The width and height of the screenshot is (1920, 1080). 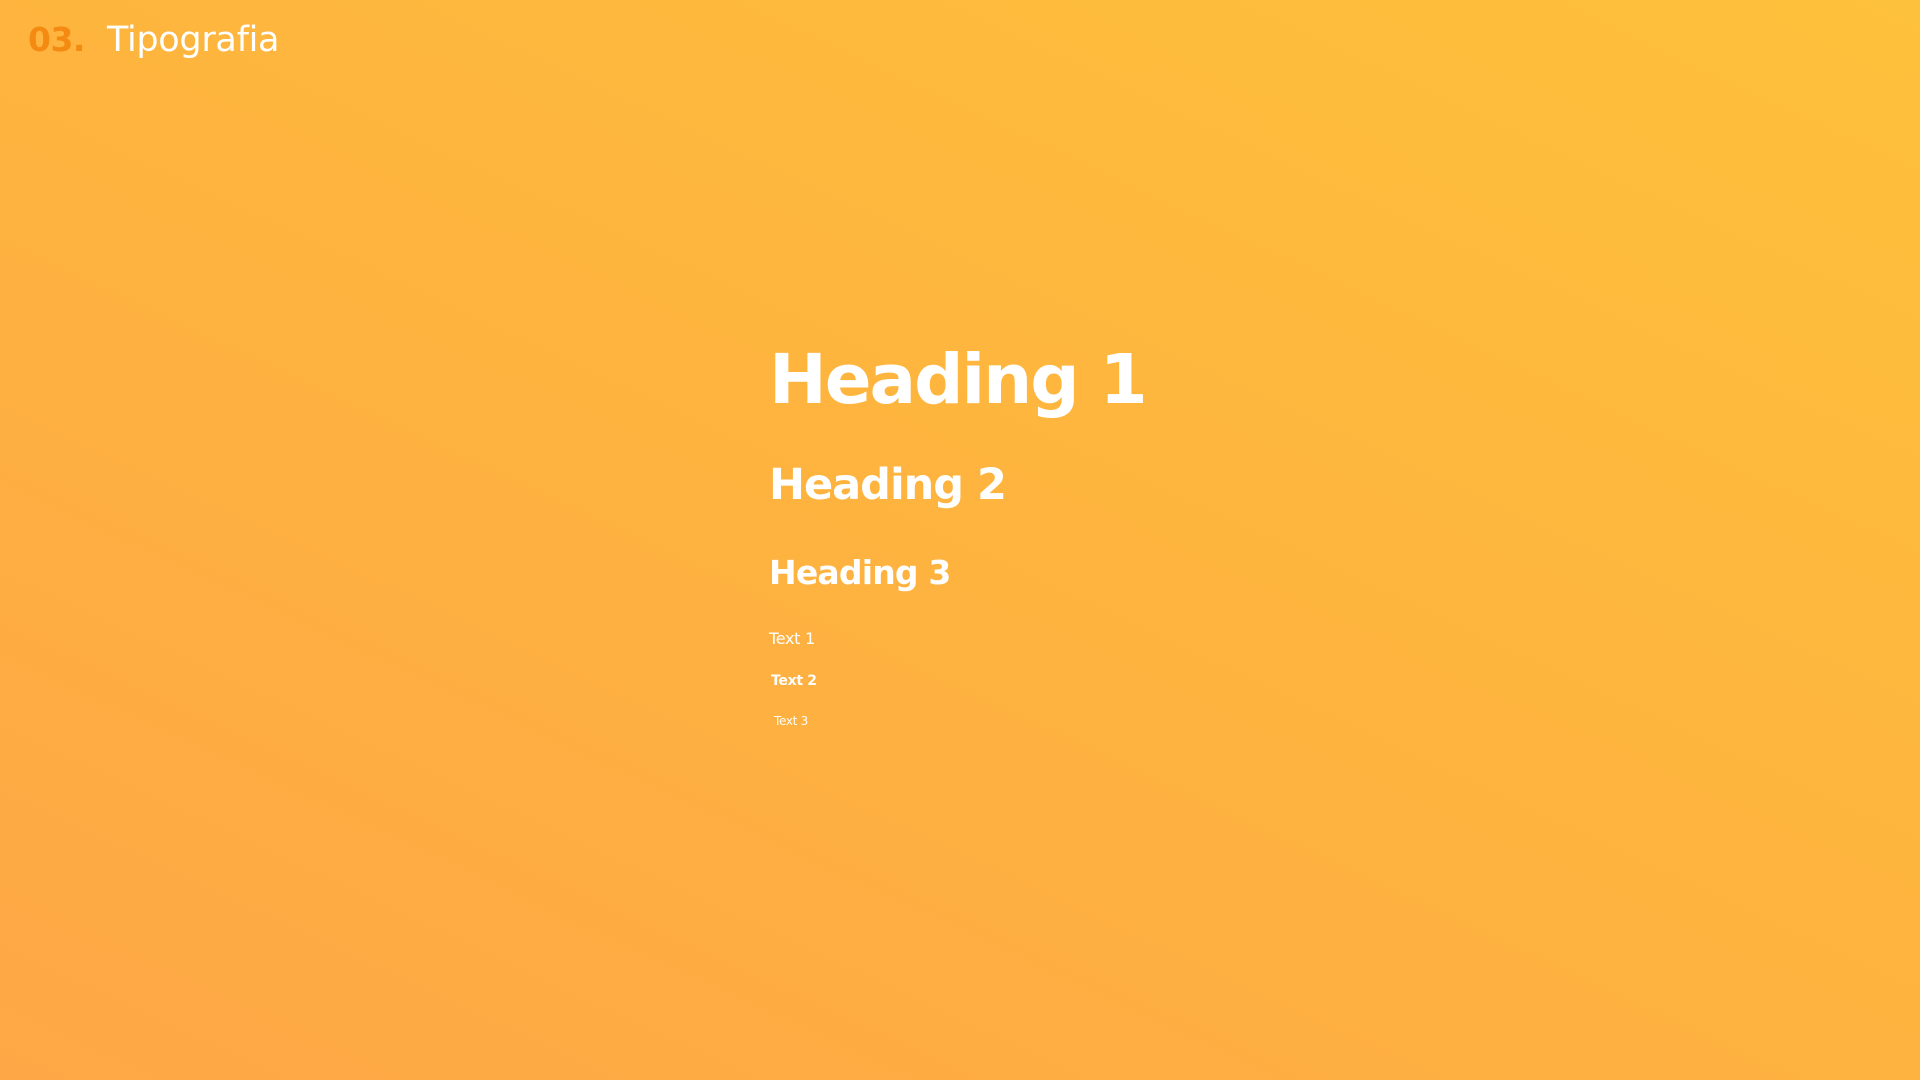 What do you see at coordinates (958, 380) in the screenshot?
I see `heading-1-sample: Heading 1` at bounding box center [958, 380].